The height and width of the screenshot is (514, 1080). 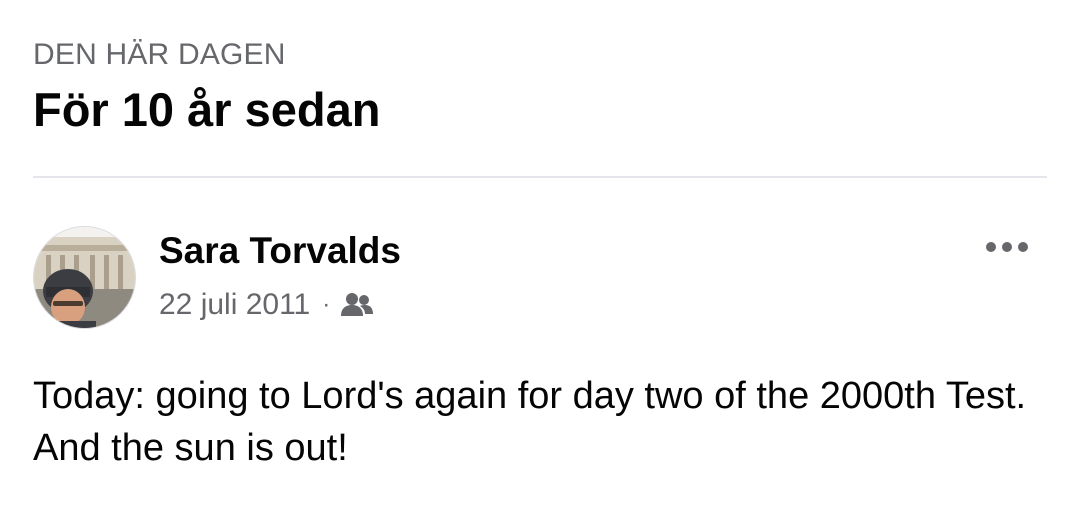 I want to click on avatar-photo, so click(x=84, y=277).